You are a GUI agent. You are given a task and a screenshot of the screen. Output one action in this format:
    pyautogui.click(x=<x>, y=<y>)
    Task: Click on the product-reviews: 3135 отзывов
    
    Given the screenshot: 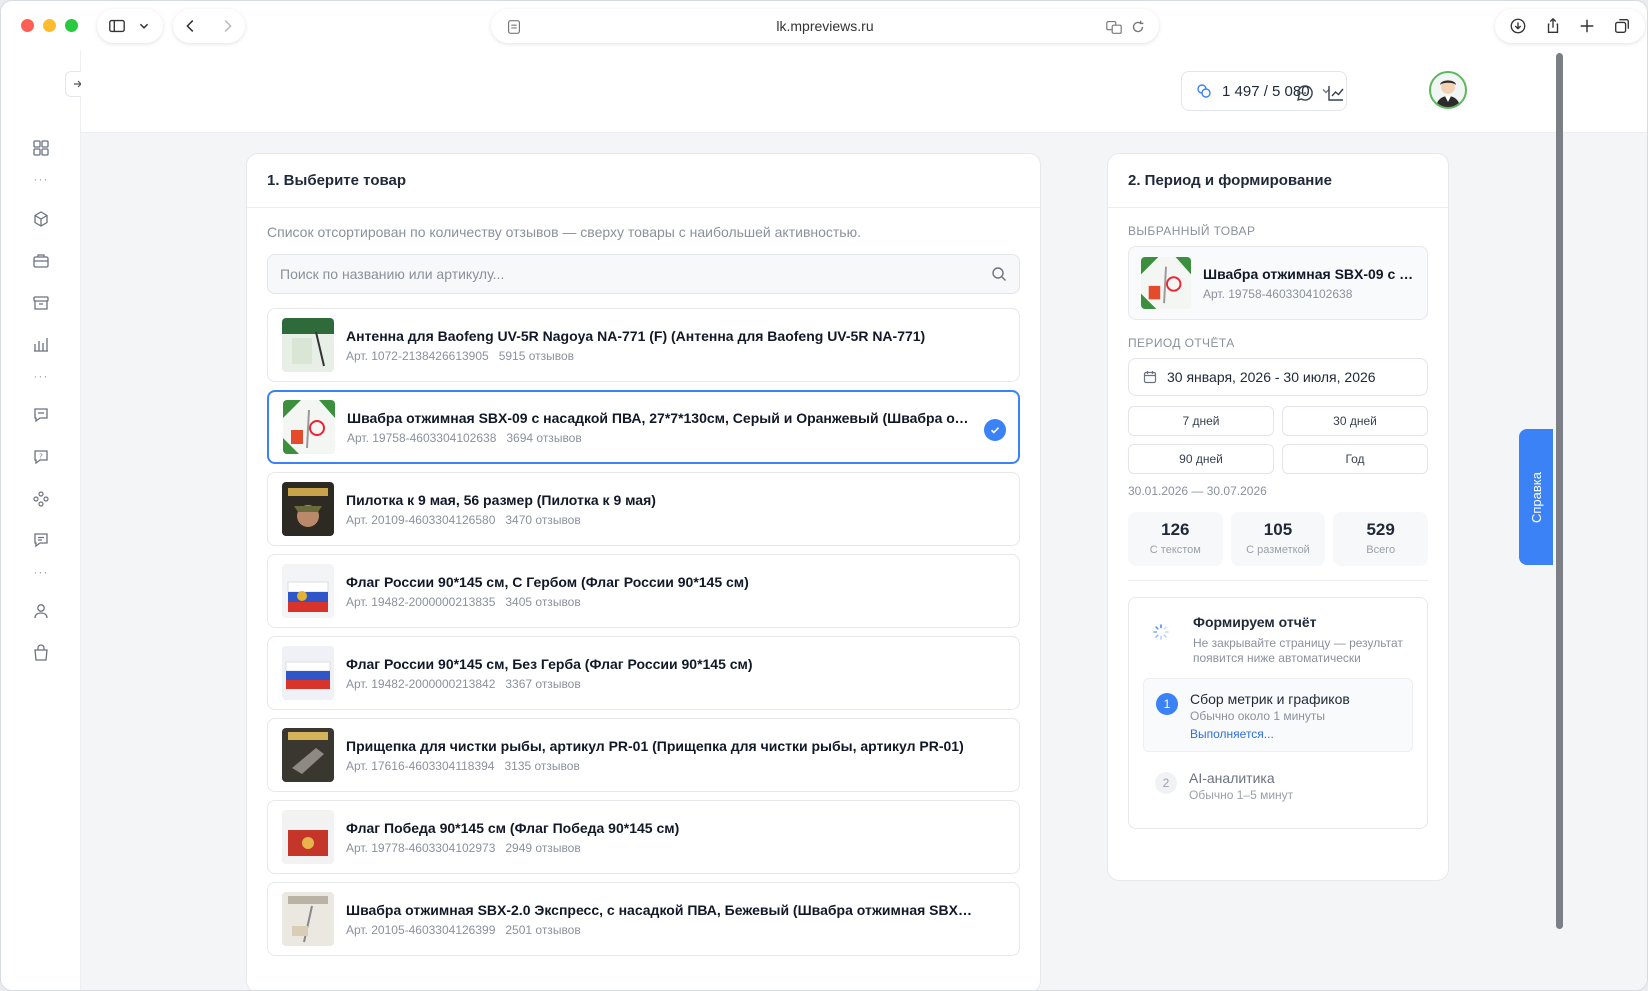 What is the action you would take?
    pyautogui.click(x=542, y=765)
    